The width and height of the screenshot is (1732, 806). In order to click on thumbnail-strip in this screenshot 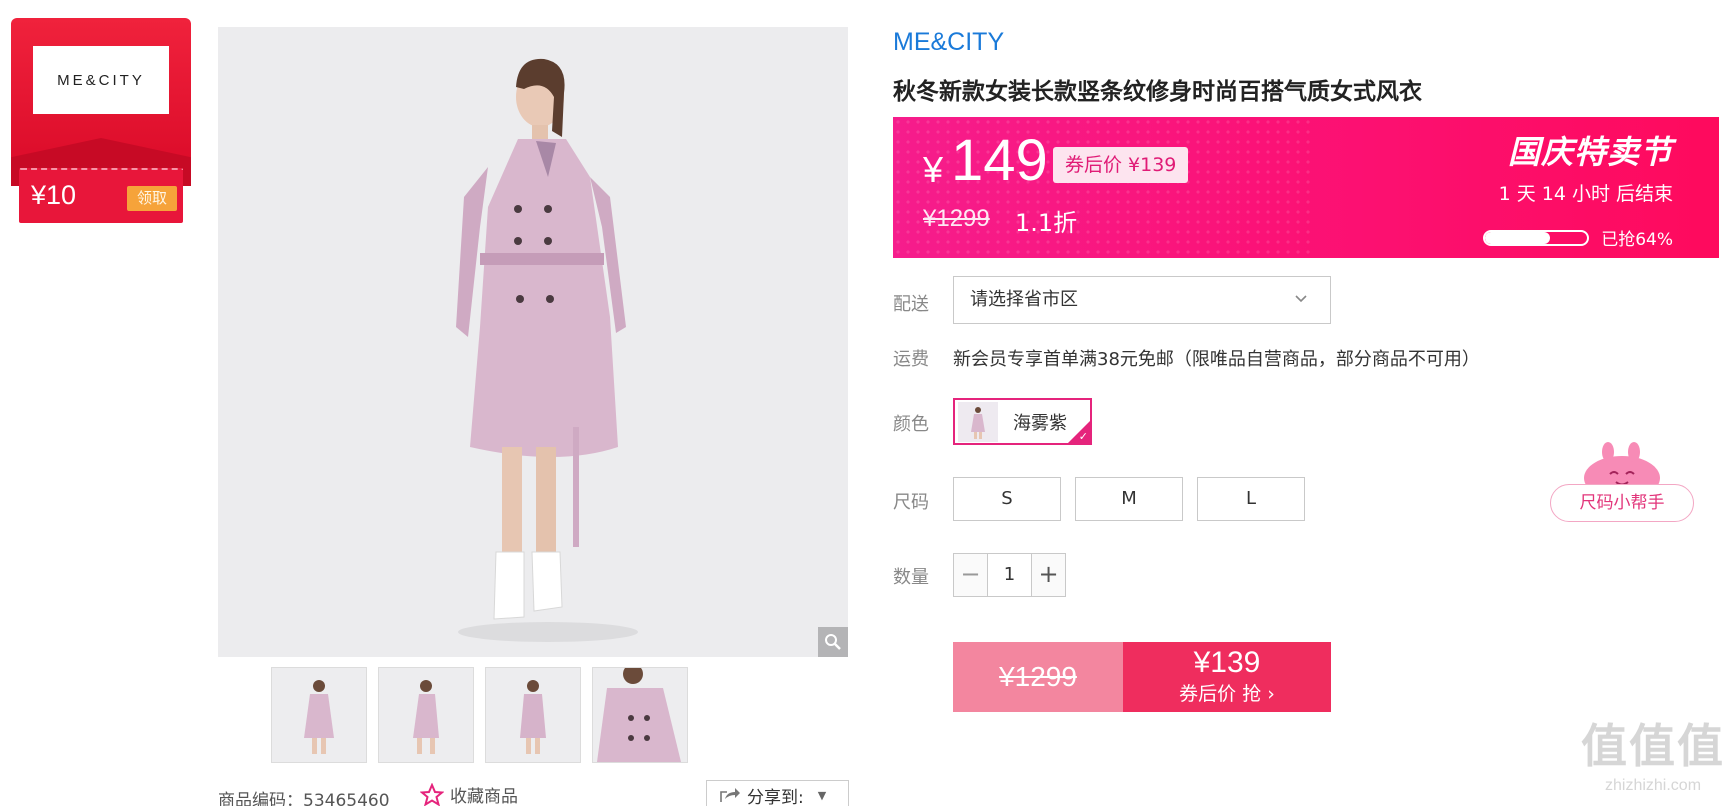, I will do `click(479, 715)`.